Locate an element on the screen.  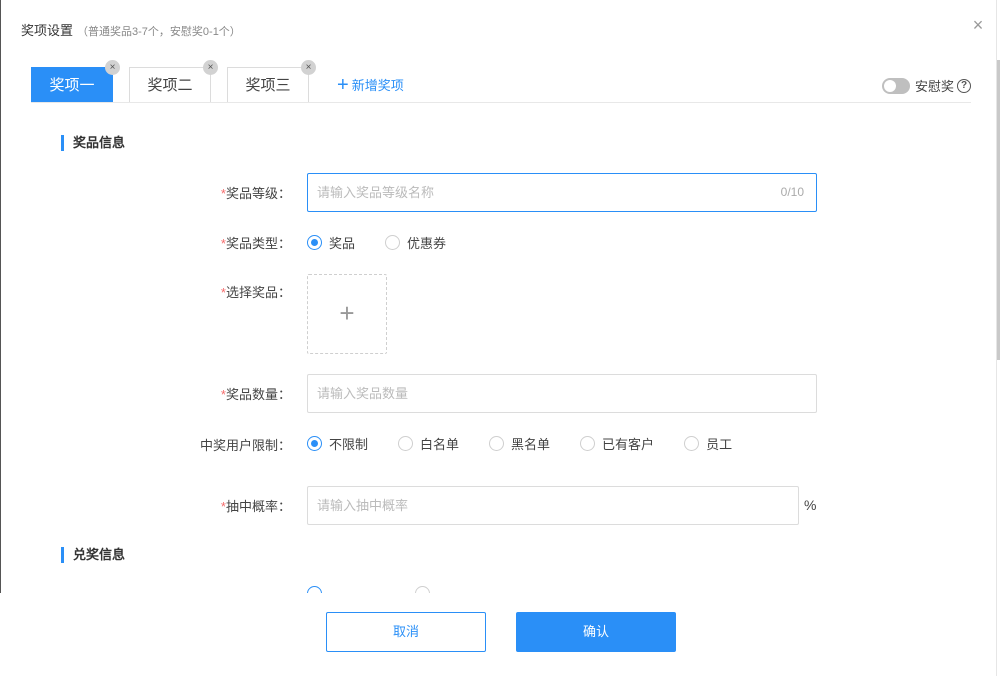
radio-no-limit: 不限制 is located at coordinates (337, 443).